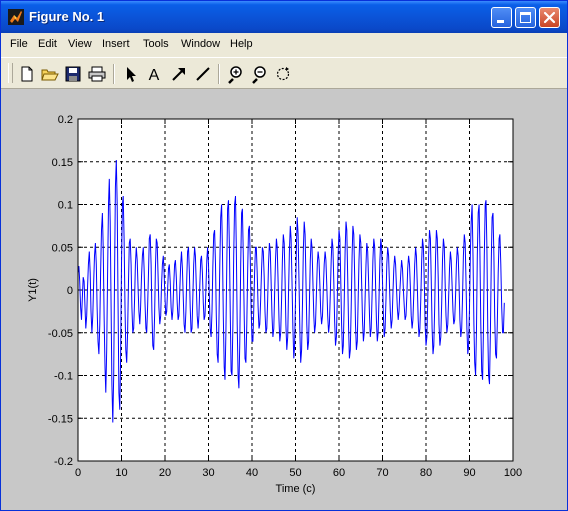 Image resolution: width=568 pixels, height=511 pixels. I want to click on menu-window: Window, so click(200, 44).